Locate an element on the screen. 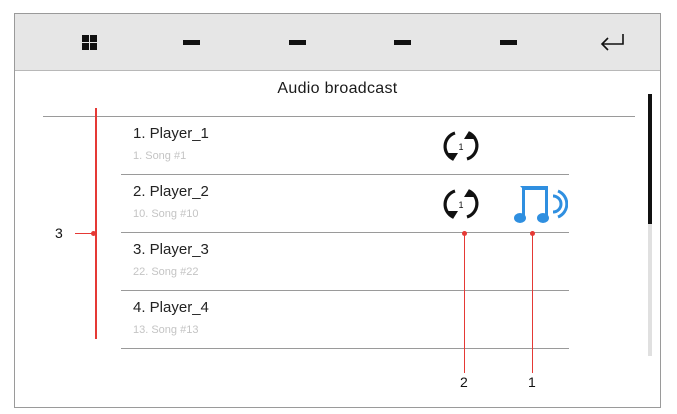 The height and width of the screenshot is (414, 677). player-row-4: 4. Player_4 13. Song #13 is located at coordinates (345, 320).